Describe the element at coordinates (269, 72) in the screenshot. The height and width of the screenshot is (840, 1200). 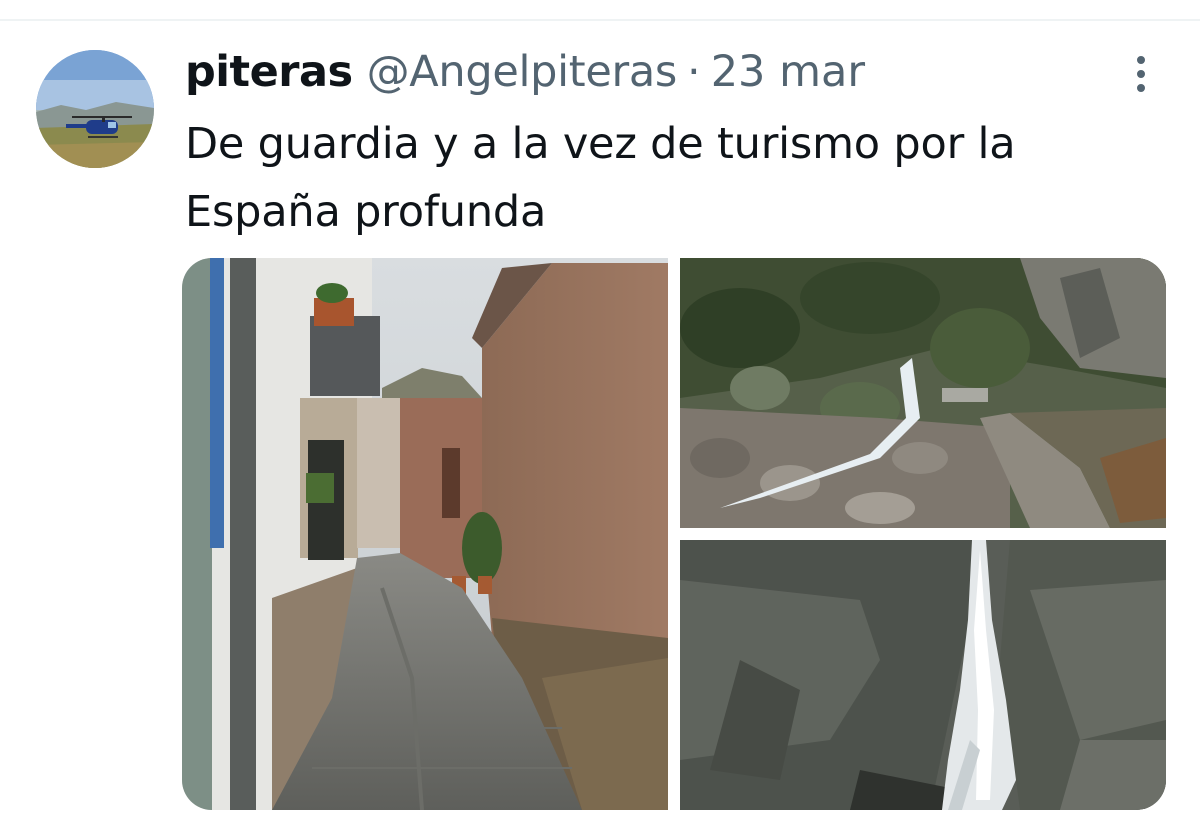
I see `display-name: piteras` at that location.